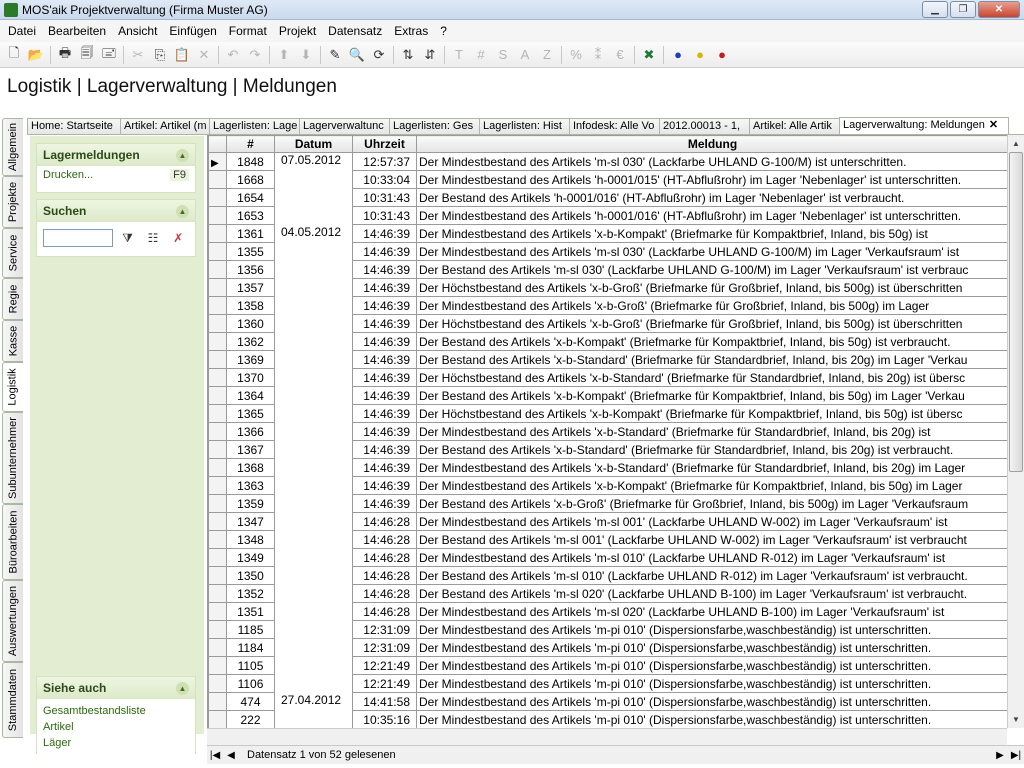 This screenshot has width=1024, height=768. Describe the element at coordinates (344, 126) in the screenshot. I see `tab-lagerverwaltung: Lagerverwaltunc` at that location.